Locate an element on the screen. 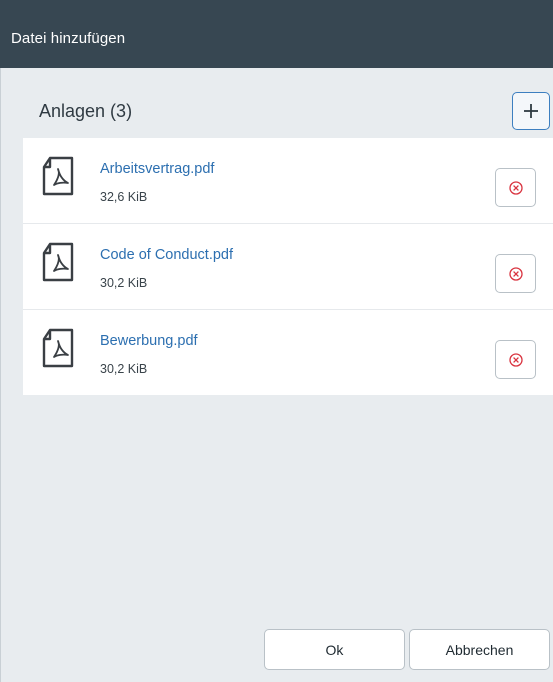 The image size is (553, 682). attachment-name-link: Bewerbung.pdf is located at coordinates (149, 341).